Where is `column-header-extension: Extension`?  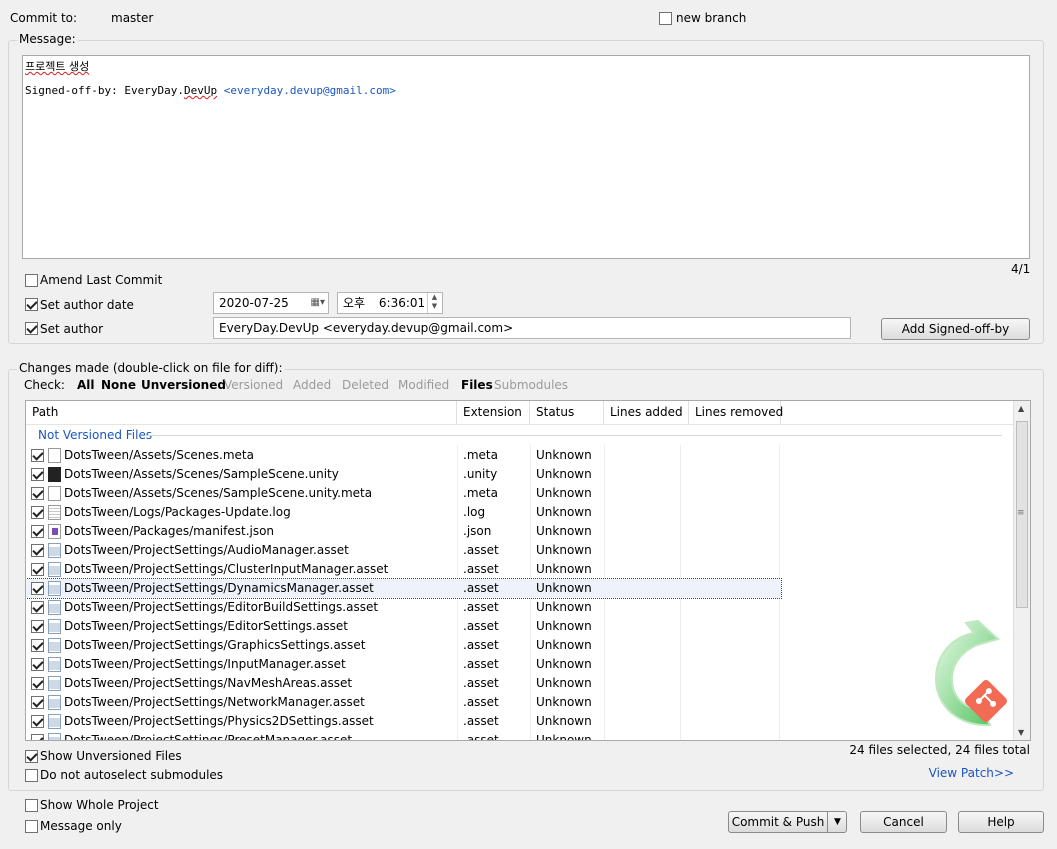 column-header-extension: Extension is located at coordinates (493, 412).